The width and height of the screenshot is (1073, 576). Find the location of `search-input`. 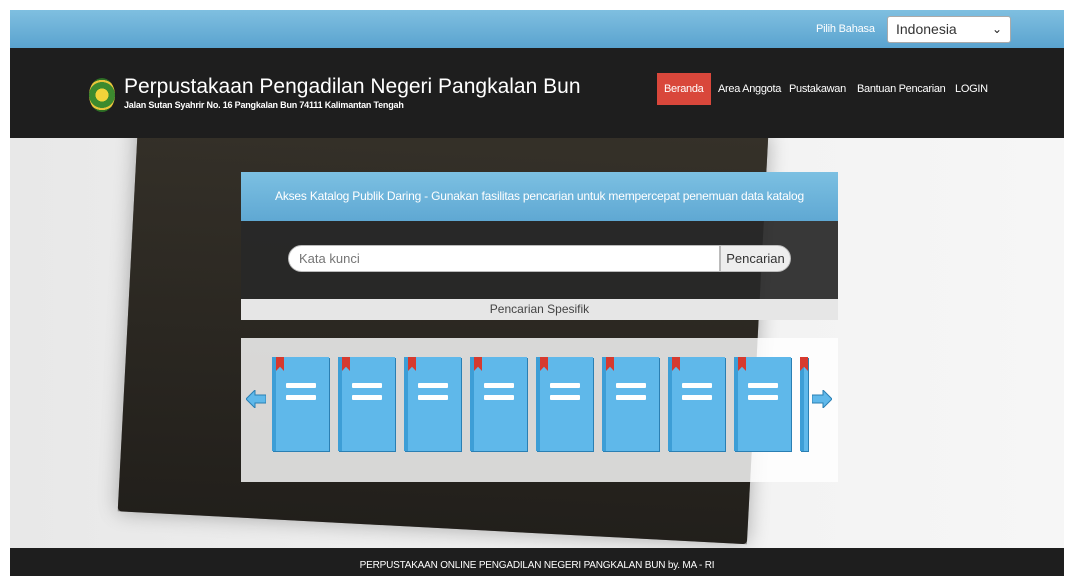

search-input is located at coordinates (504, 258).